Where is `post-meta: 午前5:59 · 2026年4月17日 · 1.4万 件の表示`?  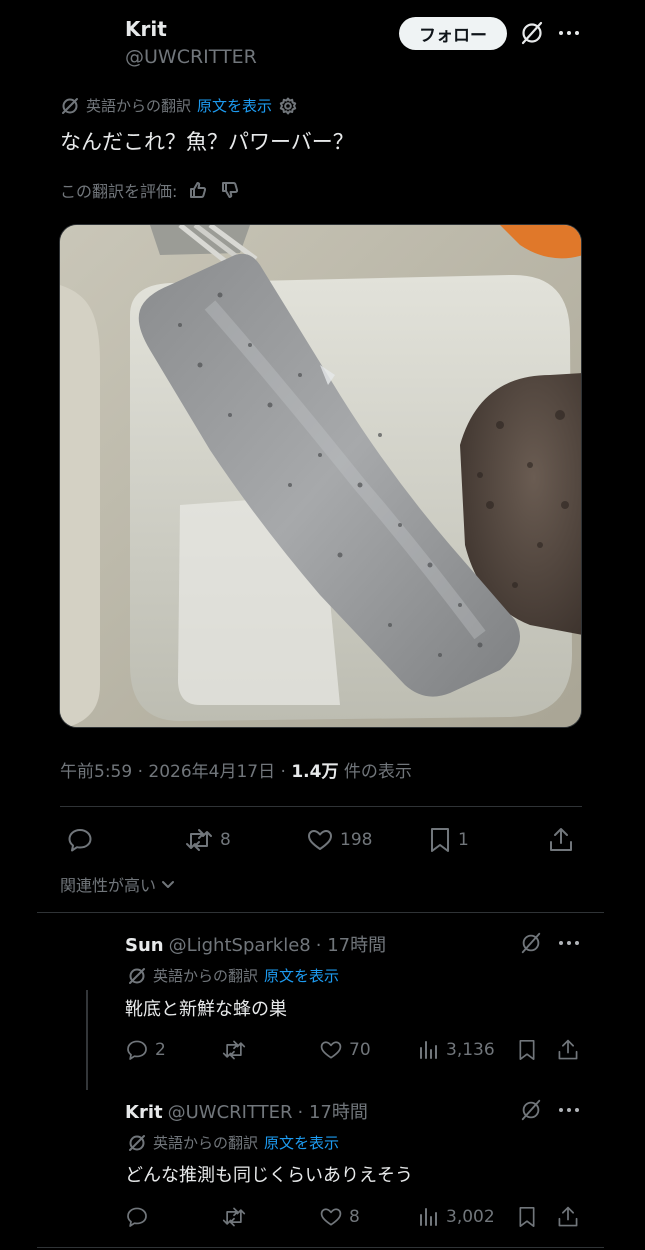
post-meta: 午前5:59 · 2026年4月17日 · 1.4万 件の表示 is located at coordinates (236, 772).